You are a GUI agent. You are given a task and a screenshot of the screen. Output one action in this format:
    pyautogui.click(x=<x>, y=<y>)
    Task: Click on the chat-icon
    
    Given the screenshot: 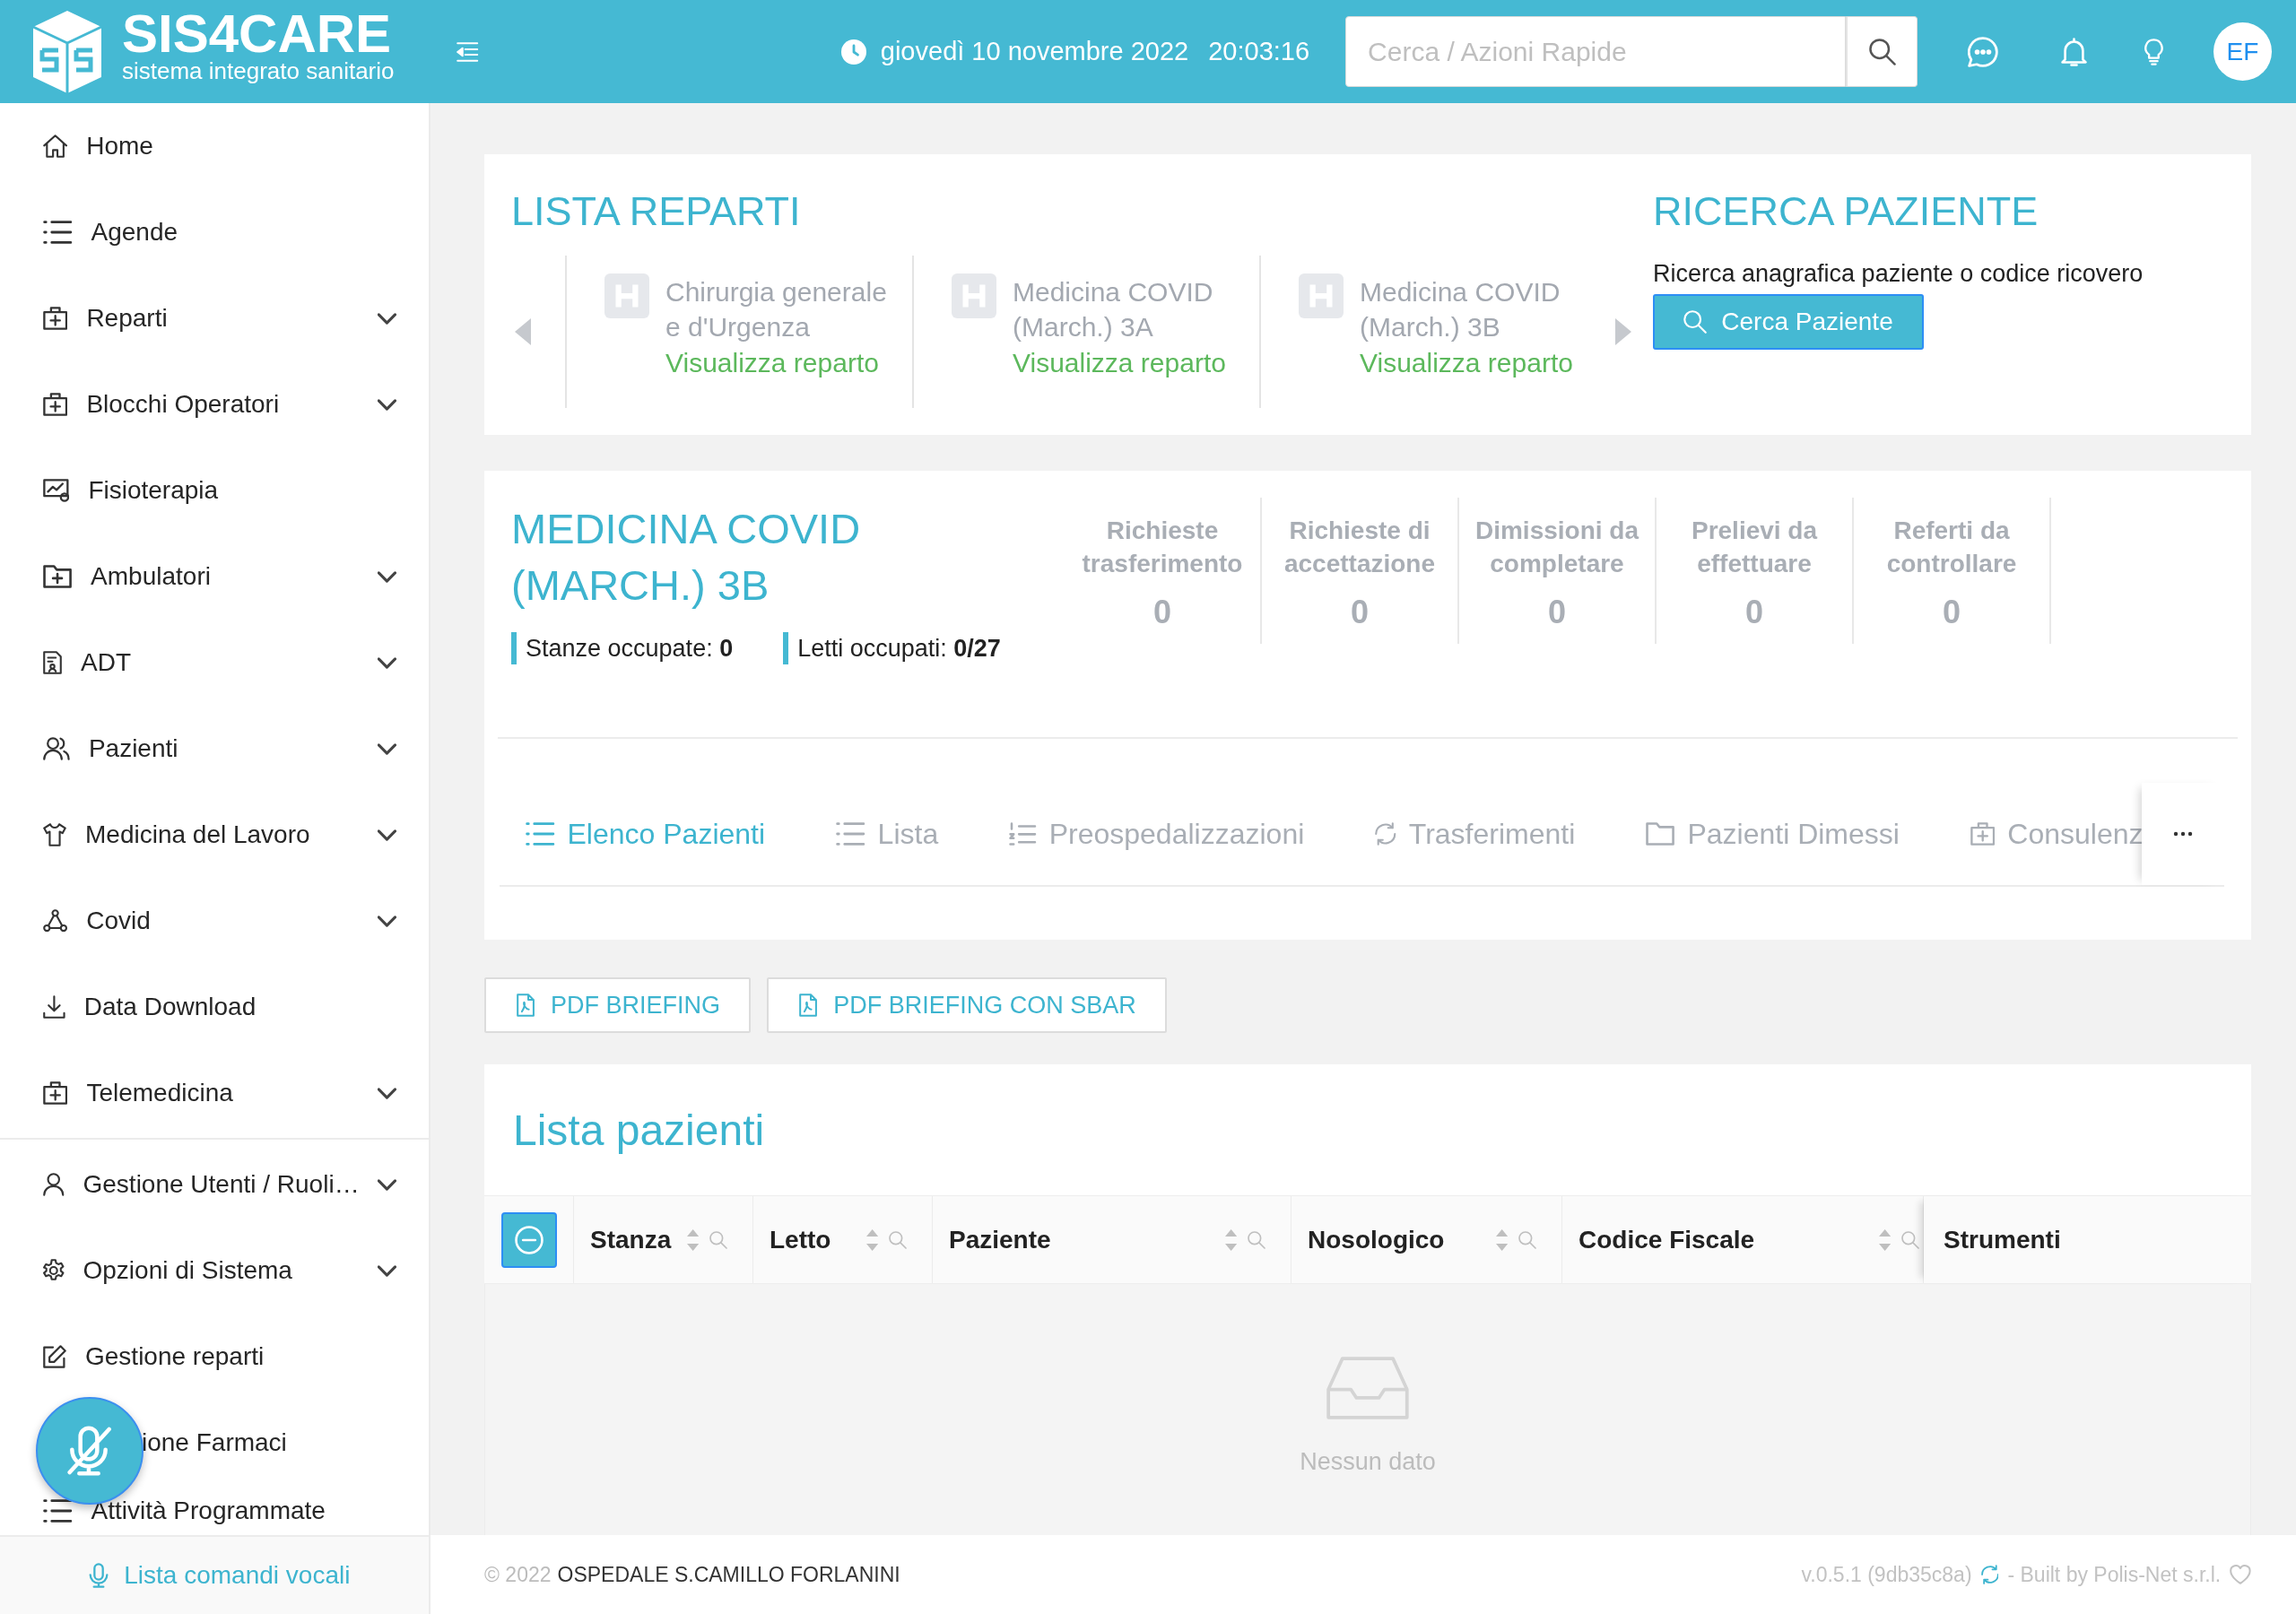 What is the action you would take?
    pyautogui.click(x=1983, y=51)
    